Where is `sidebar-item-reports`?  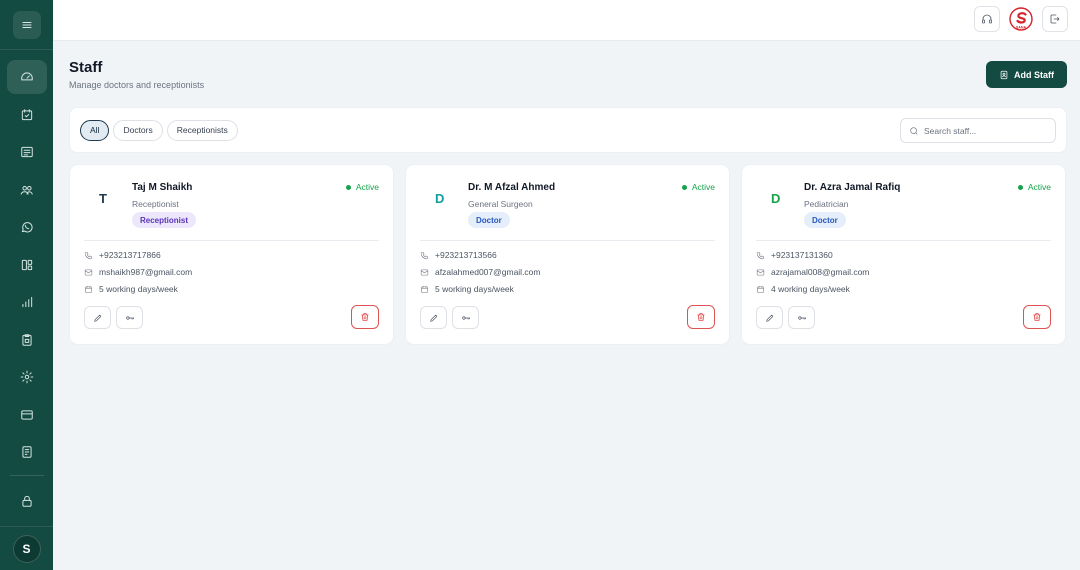 sidebar-item-reports is located at coordinates (27, 302).